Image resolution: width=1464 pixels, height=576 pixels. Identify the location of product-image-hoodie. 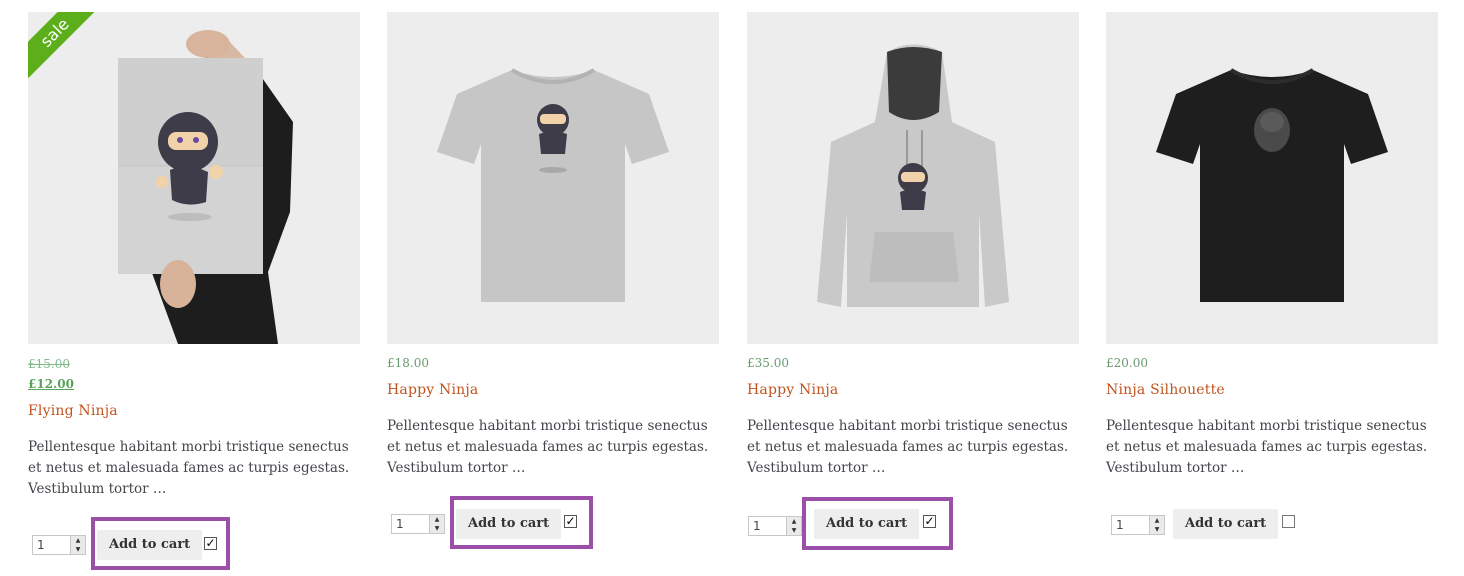
(913, 178).